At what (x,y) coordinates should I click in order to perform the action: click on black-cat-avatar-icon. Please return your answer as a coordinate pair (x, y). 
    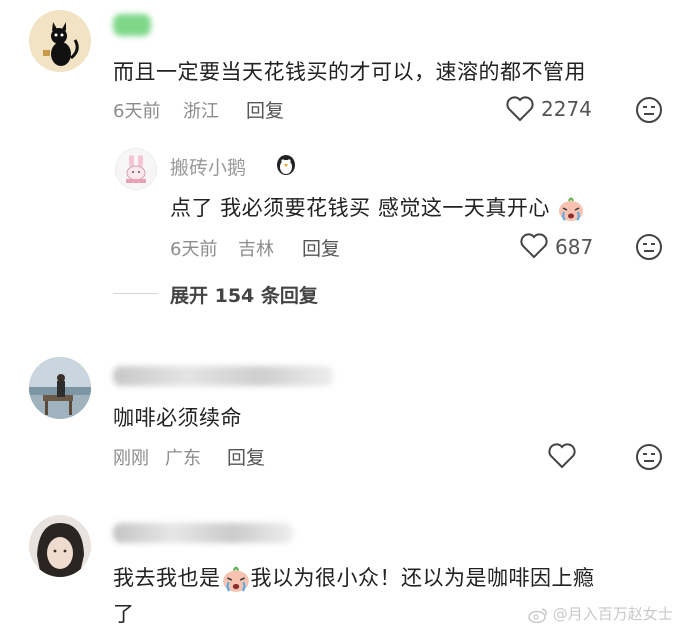
    Looking at the image, I should click on (60, 41).